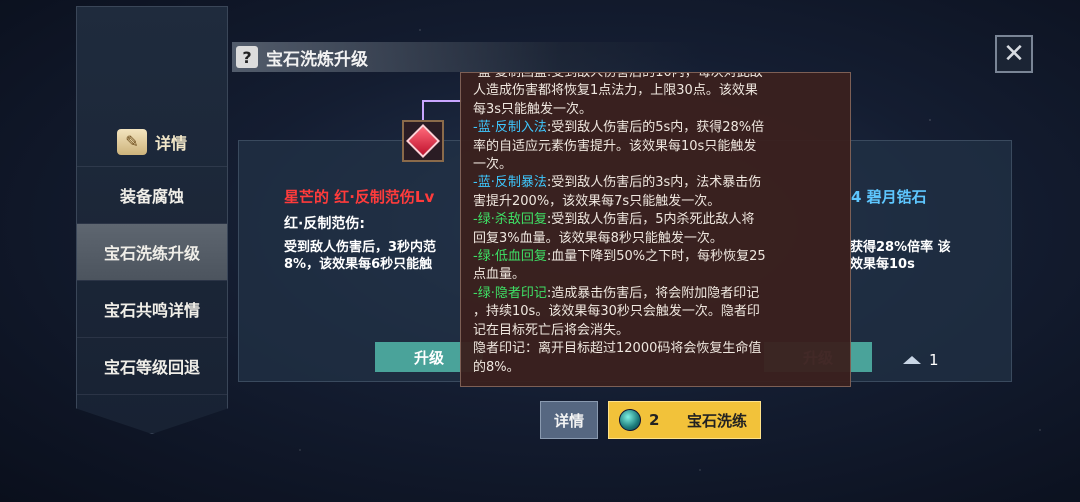 The height and width of the screenshot is (502, 1080). What do you see at coordinates (650, 220) in the screenshot?
I see `effect-text: :受到敌人伤害后，5内杀死此敌人将` at bounding box center [650, 220].